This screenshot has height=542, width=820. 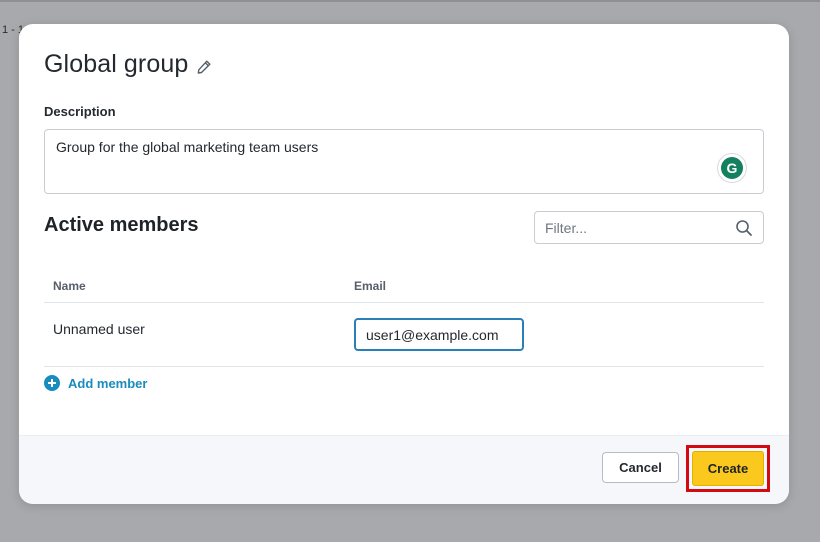 What do you see at coordinates (744, 228) in the screenshot?
I see `search-icon` at bounding box center [744, 228].